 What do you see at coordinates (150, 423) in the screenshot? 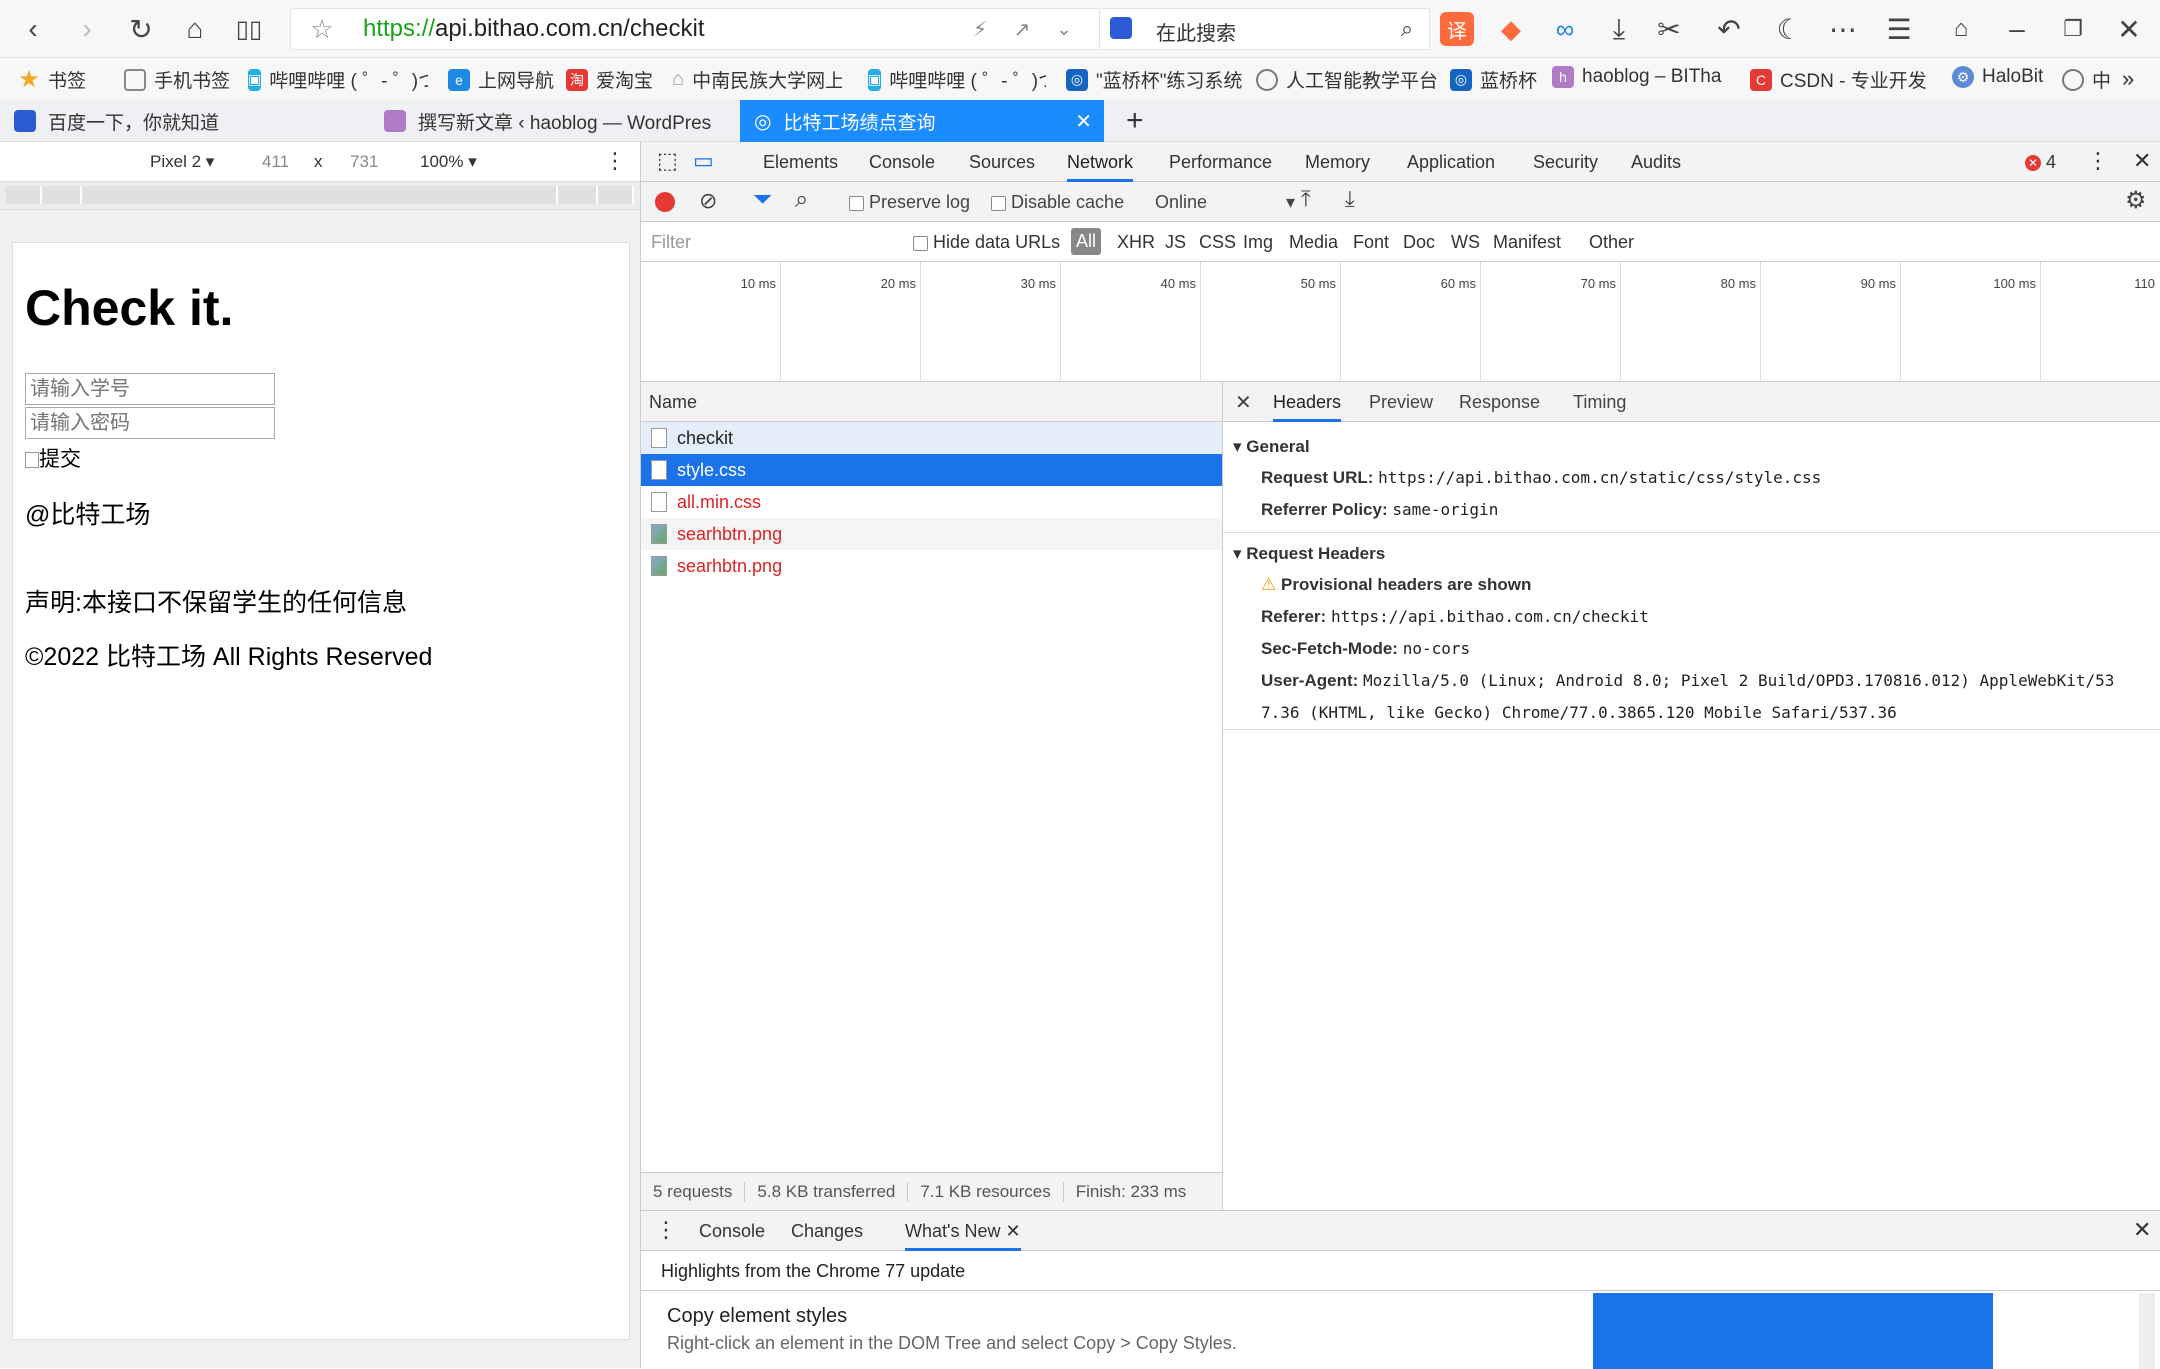
I see `password-input` at bounding box center [150, 423].